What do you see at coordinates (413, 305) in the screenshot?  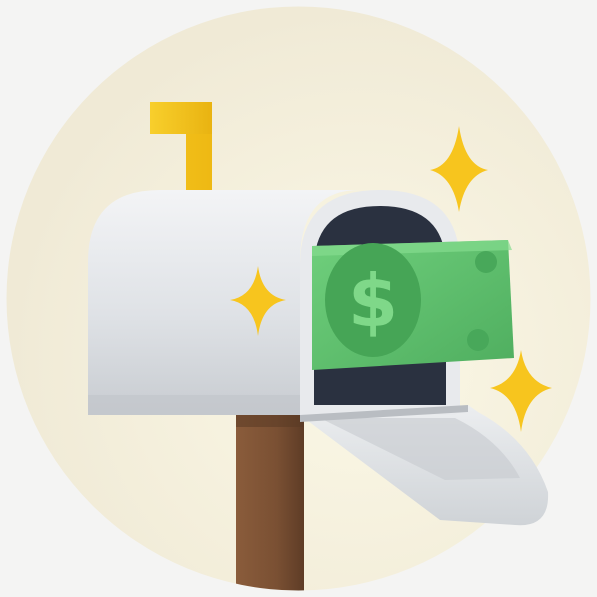 I see `money-bill: $` at bounding box center [413, 305].